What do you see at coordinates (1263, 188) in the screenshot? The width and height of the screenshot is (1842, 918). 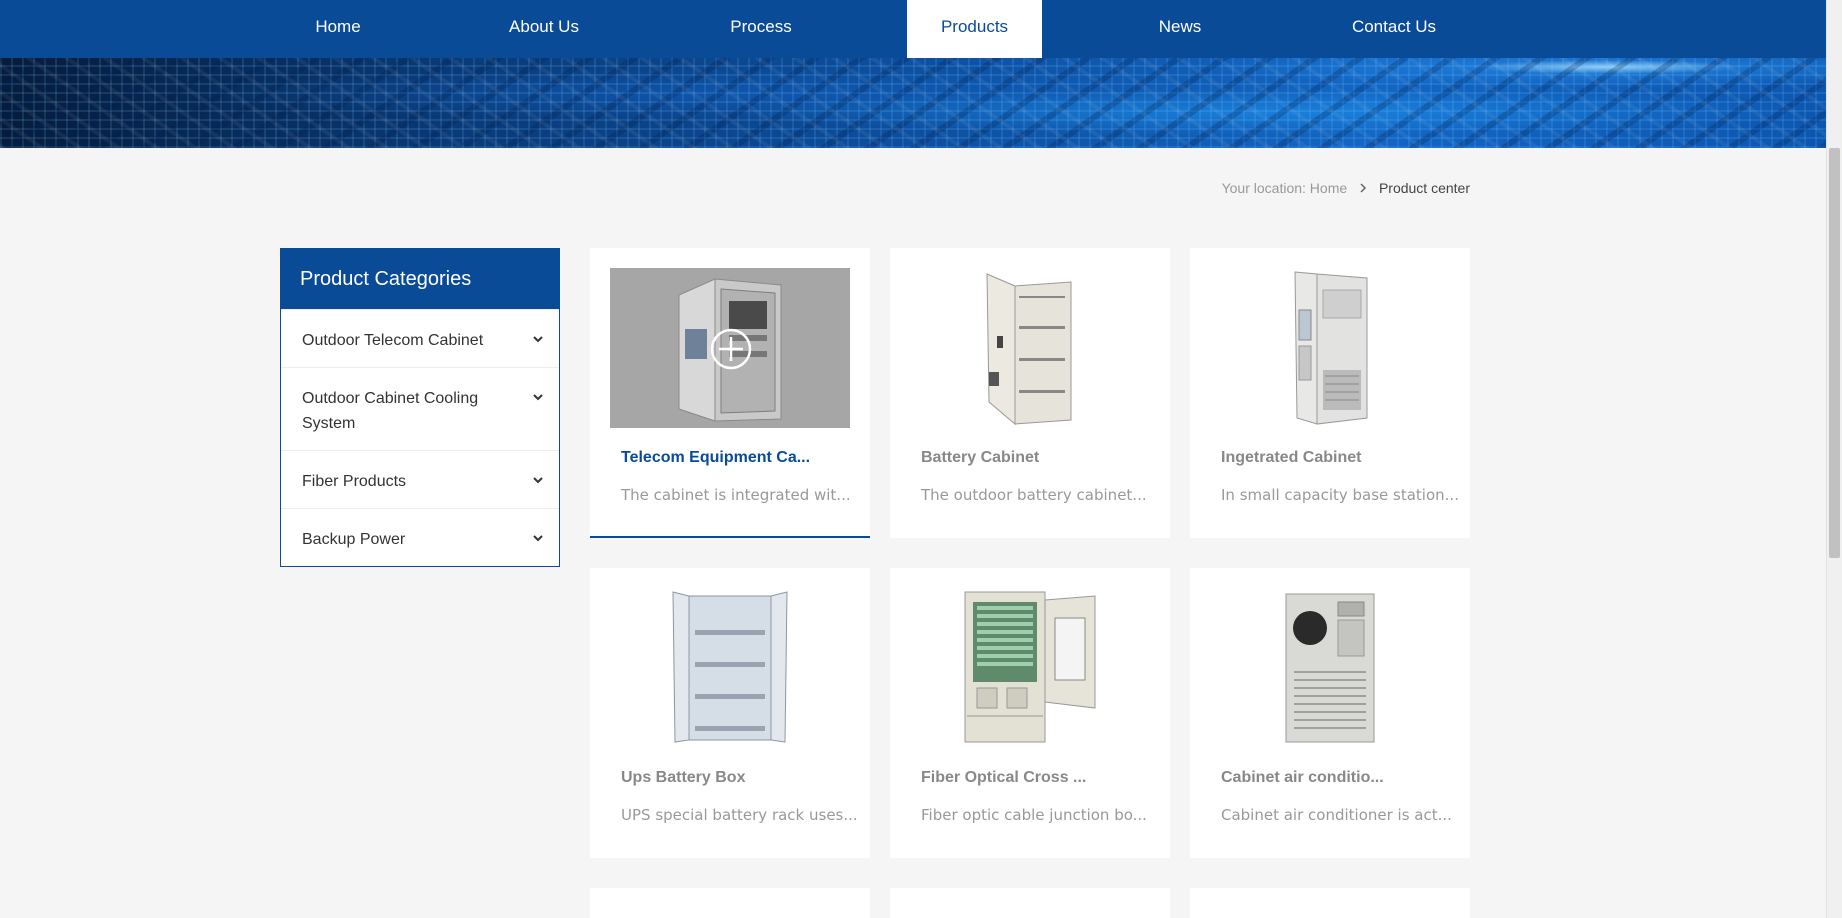 I see `breadcrumb-prefix: Your location:` at bounding box center [1263, 188].